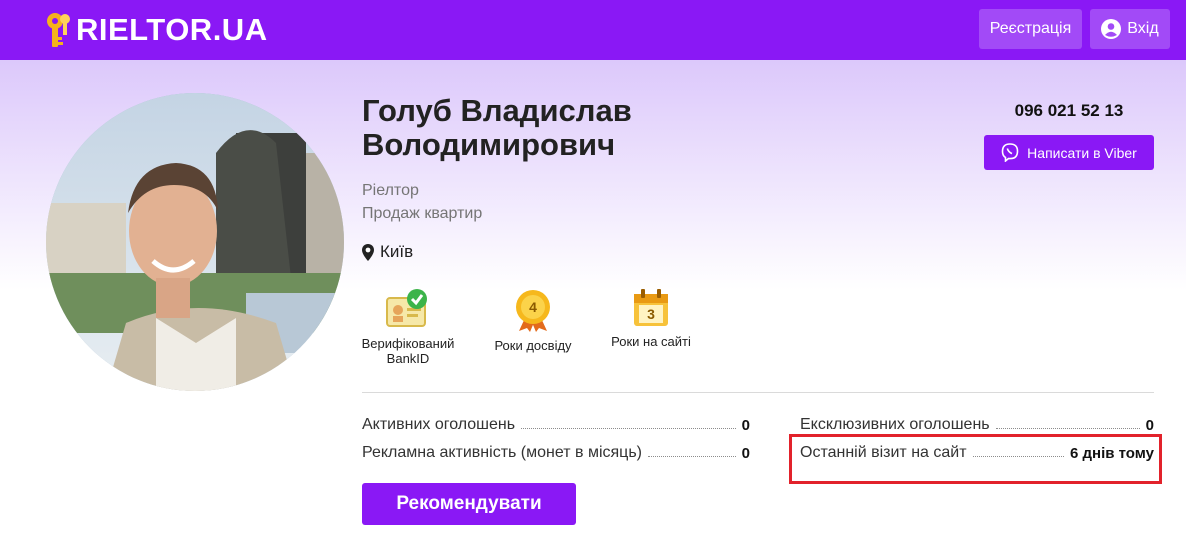  I want to click on stat-ad-activity: Рекламна активність (монет в місяць) 0, so click(556, 452).